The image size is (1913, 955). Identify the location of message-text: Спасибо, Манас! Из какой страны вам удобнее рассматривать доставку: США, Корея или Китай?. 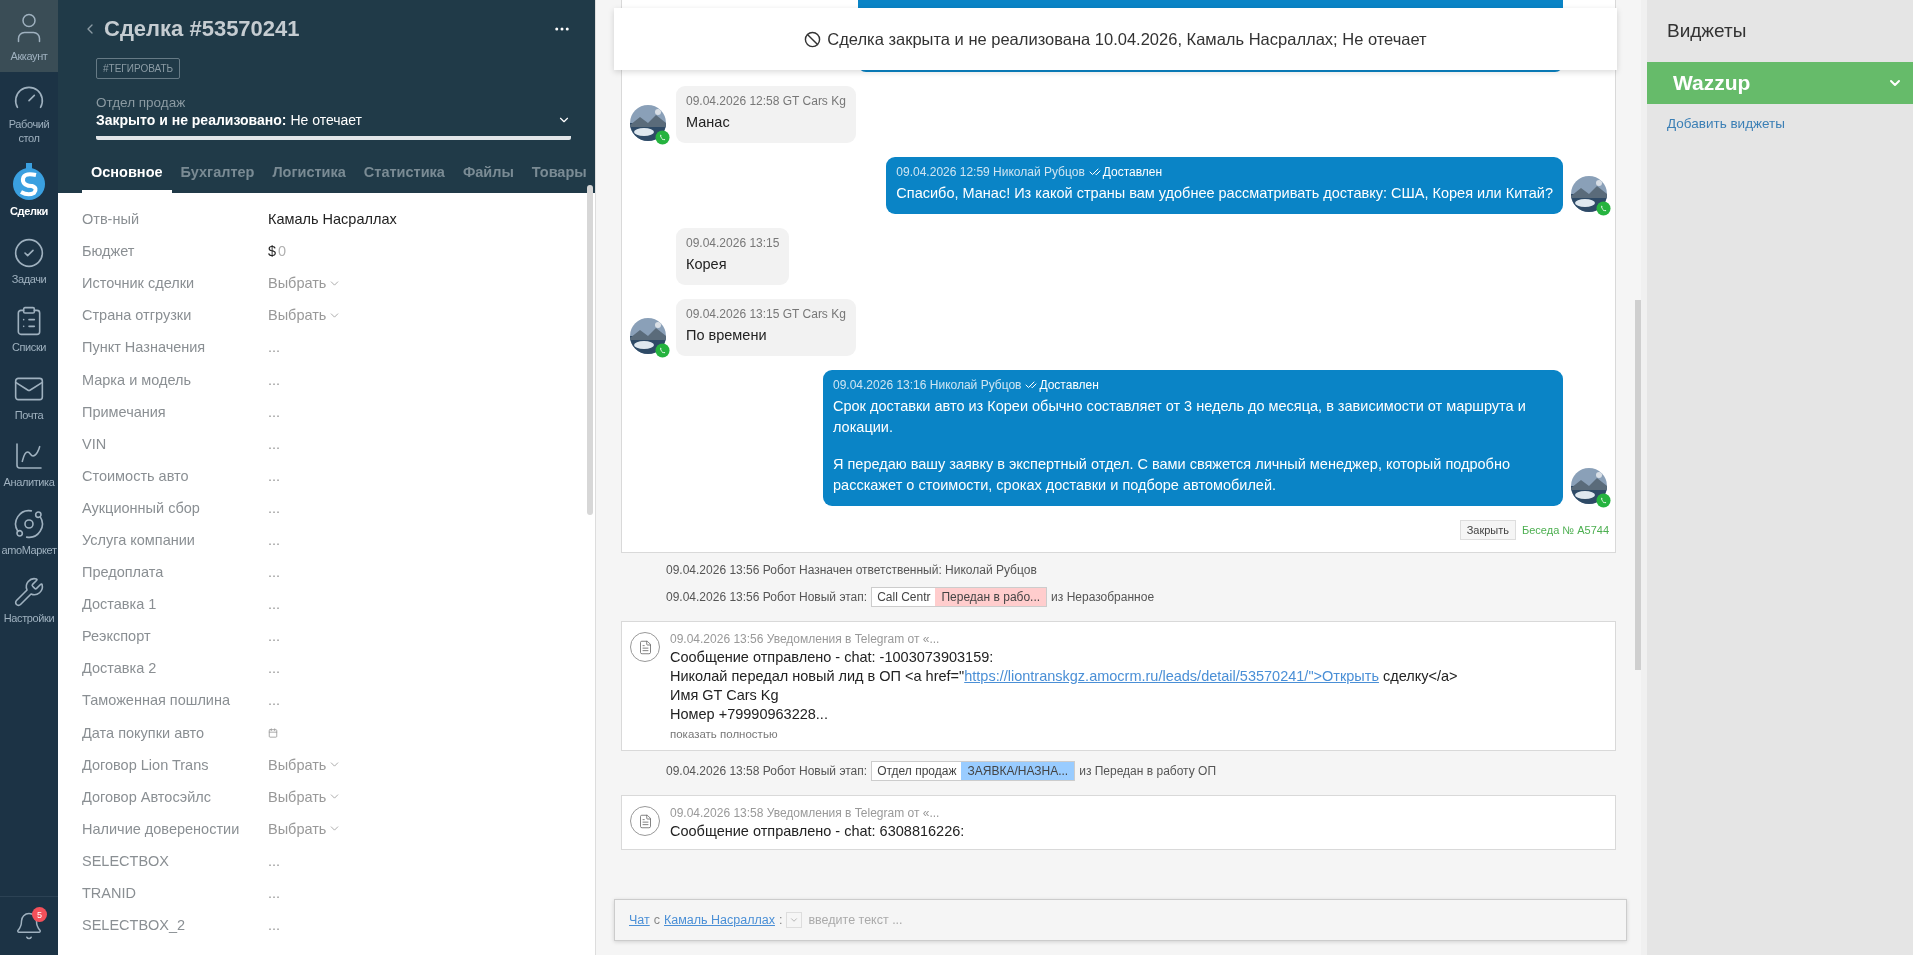
(1224, 193).